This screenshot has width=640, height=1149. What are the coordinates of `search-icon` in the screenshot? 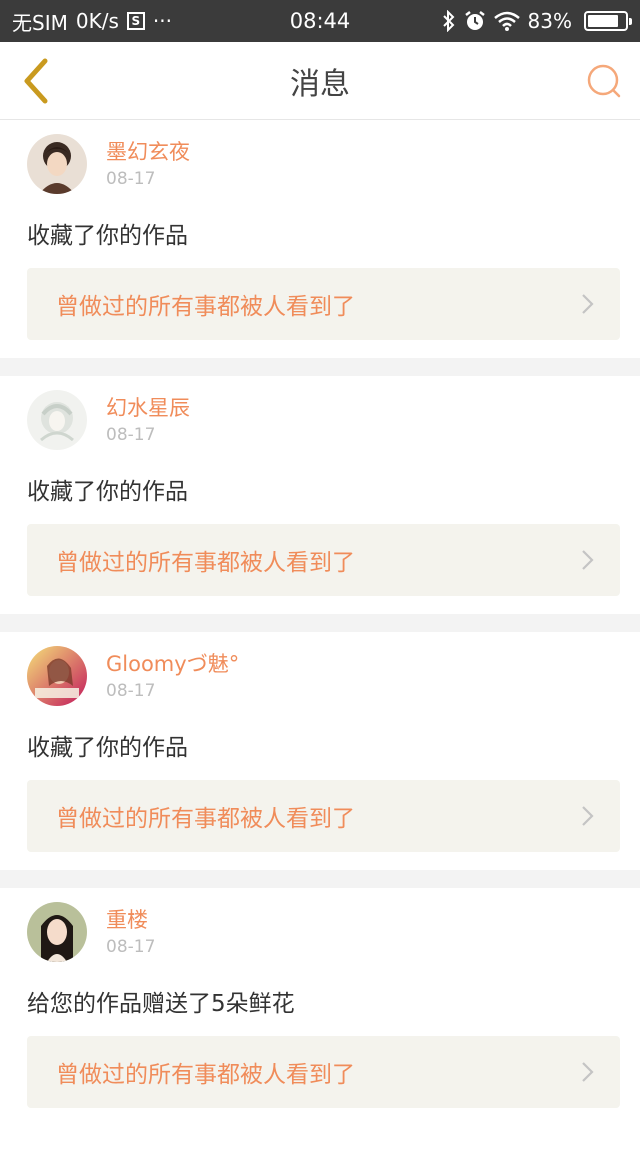 It's located at (604, 80).